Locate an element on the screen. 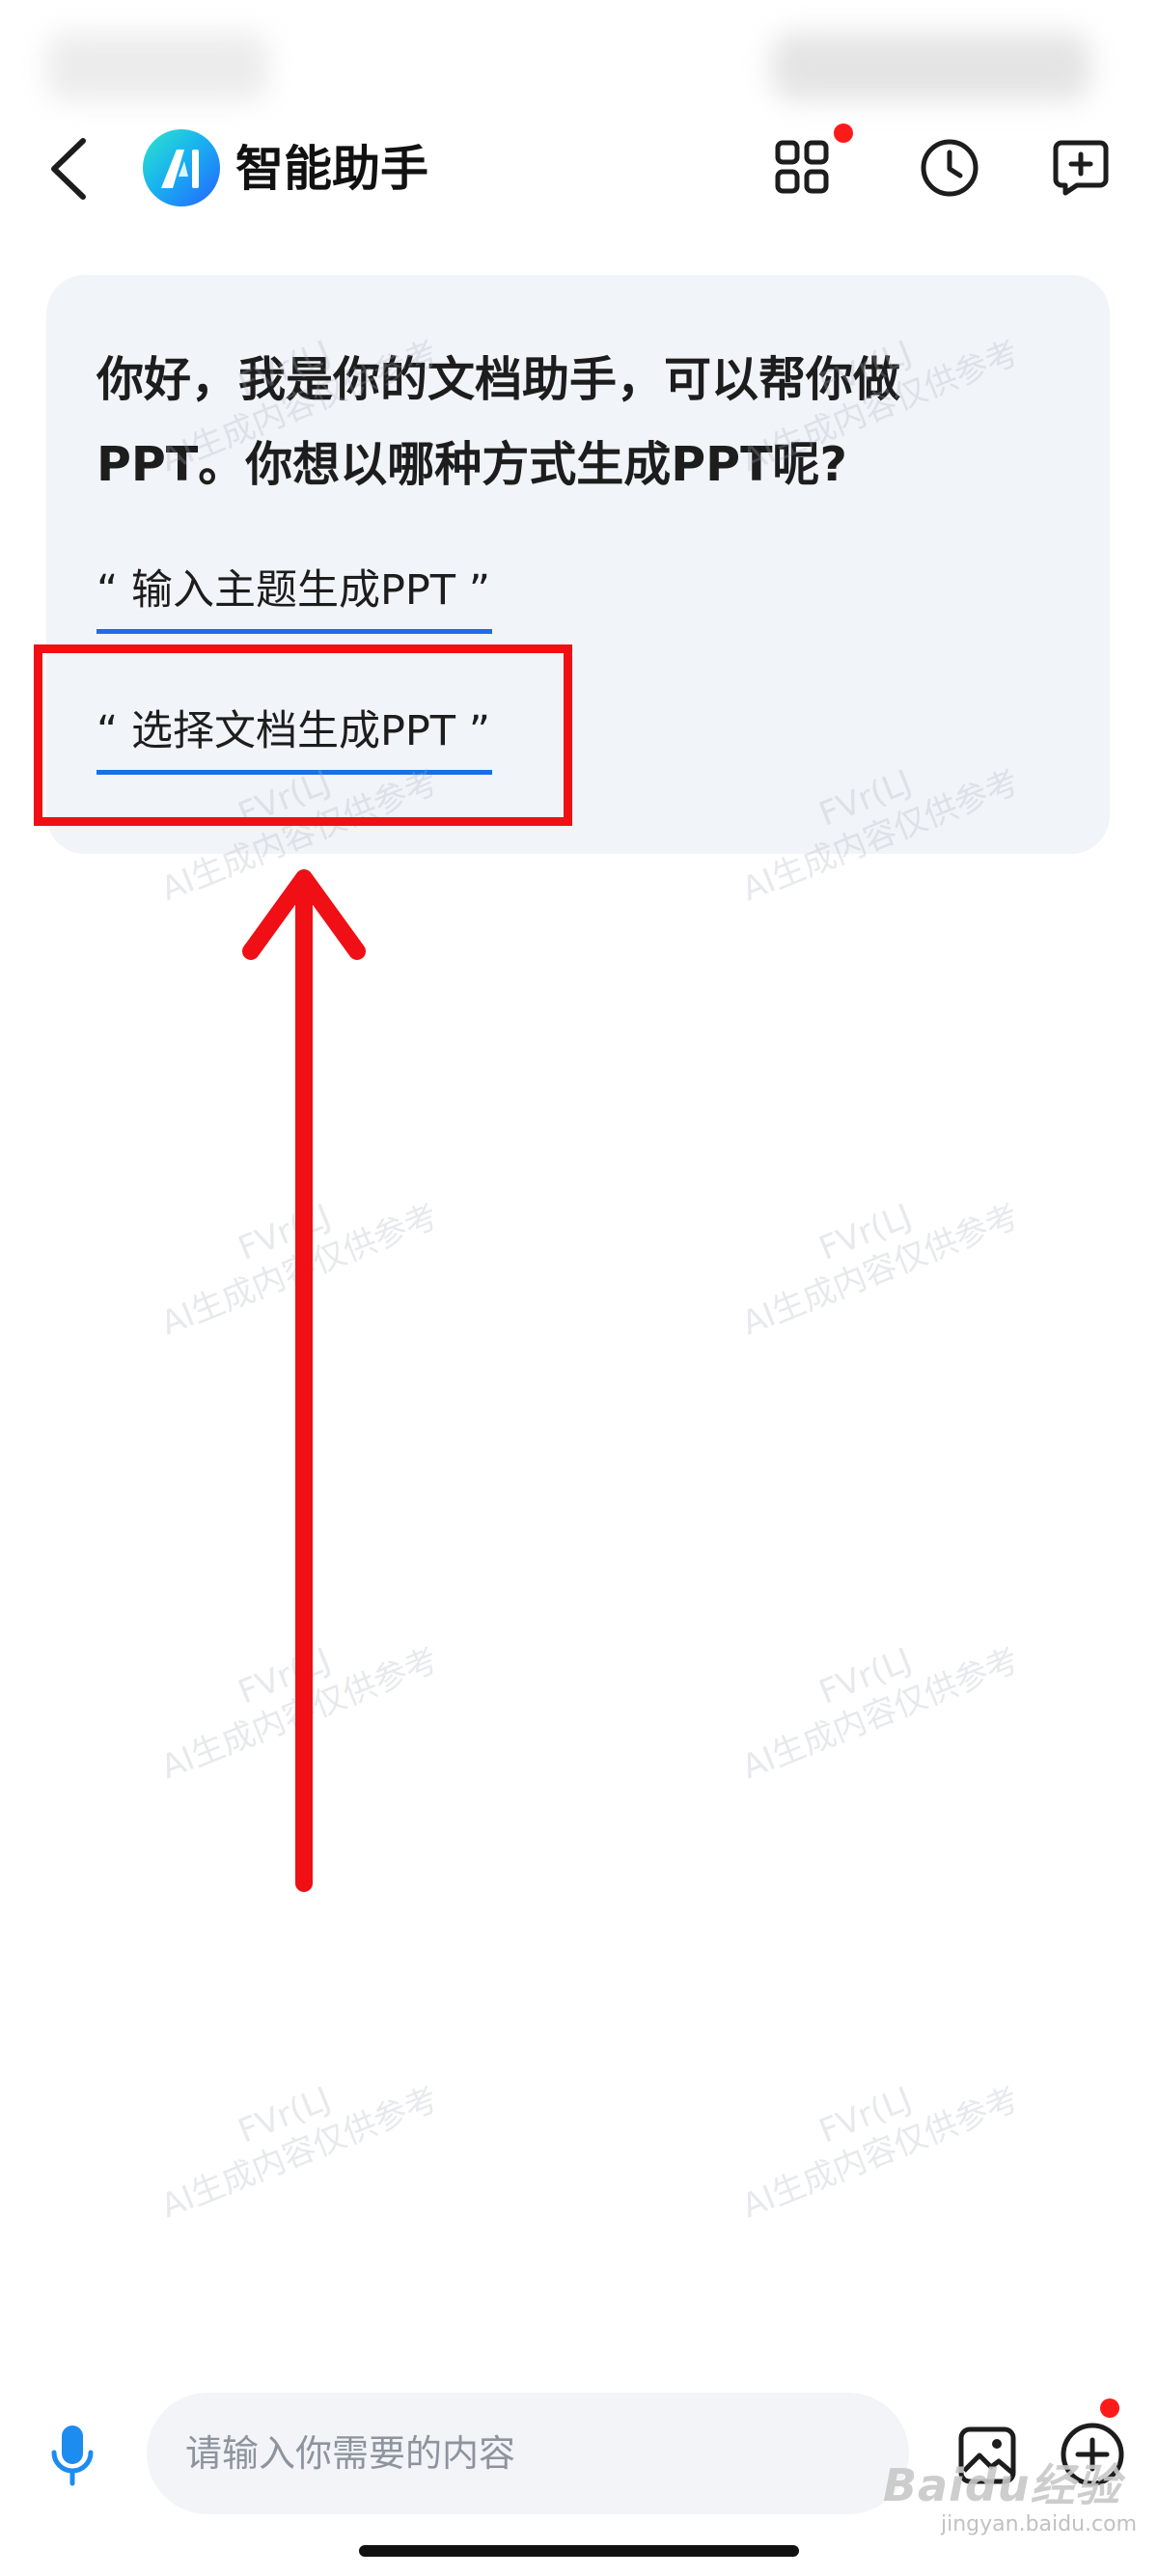 This screenshot has width=1158, height=2576. apps-button is located at coordinates (802, 167).